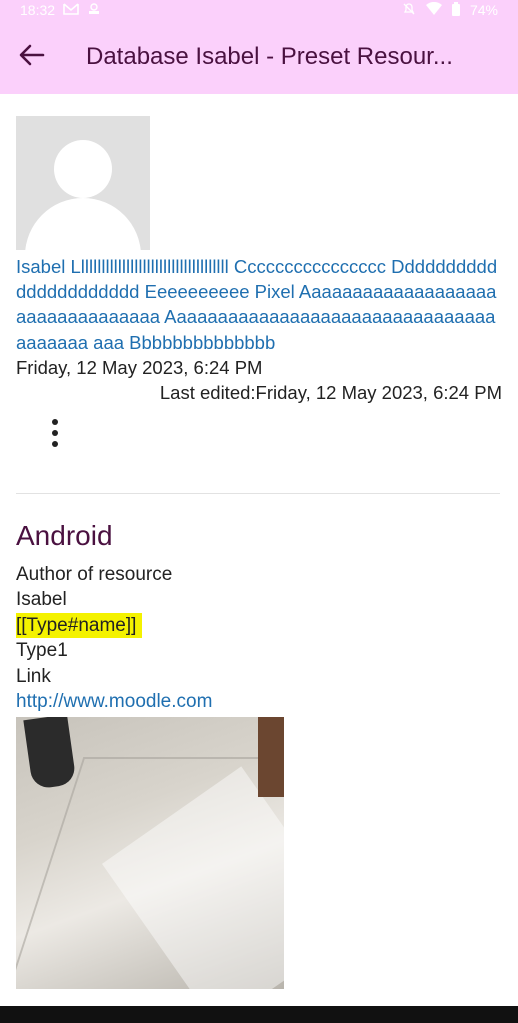  What do you see at coordinates (409, 10) in the screenshot?
I see `bell-off-icon` at bounding box center [409, 10].